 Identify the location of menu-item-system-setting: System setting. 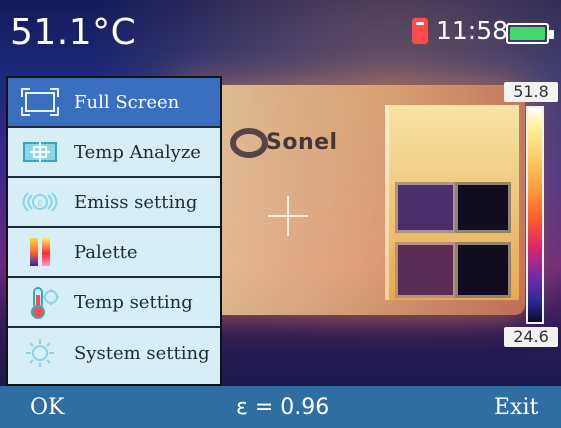
(114, 353).